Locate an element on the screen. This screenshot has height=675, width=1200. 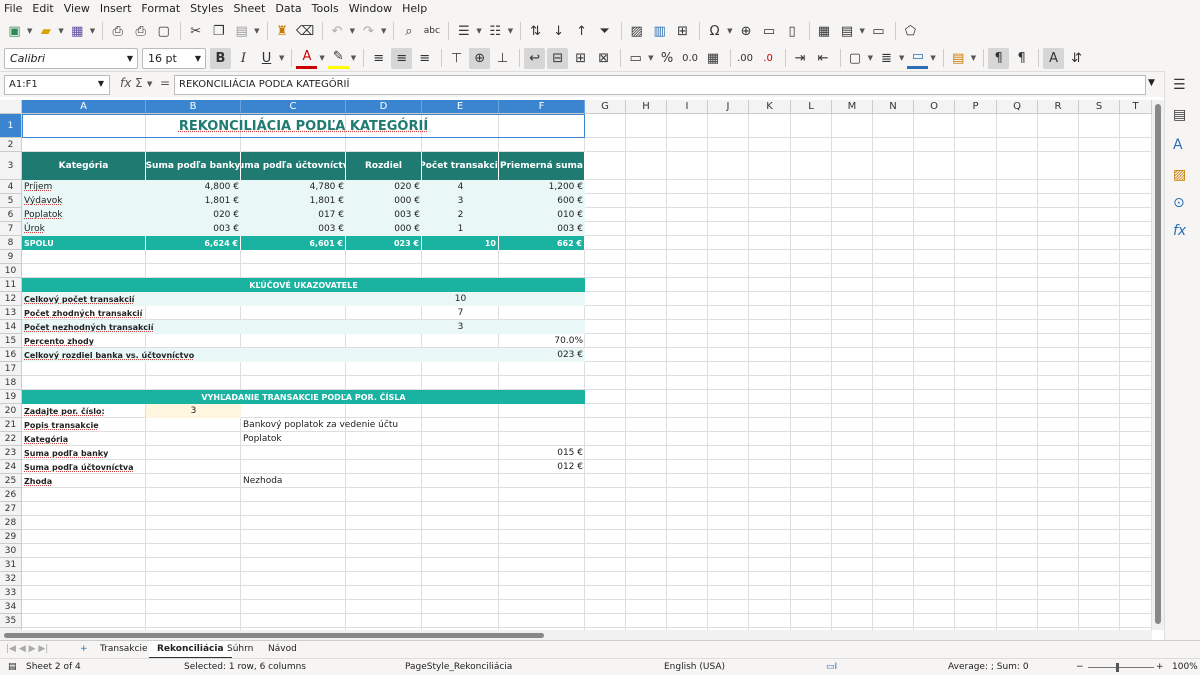
row-header-13: 13 is located at coordinates (11, 313).